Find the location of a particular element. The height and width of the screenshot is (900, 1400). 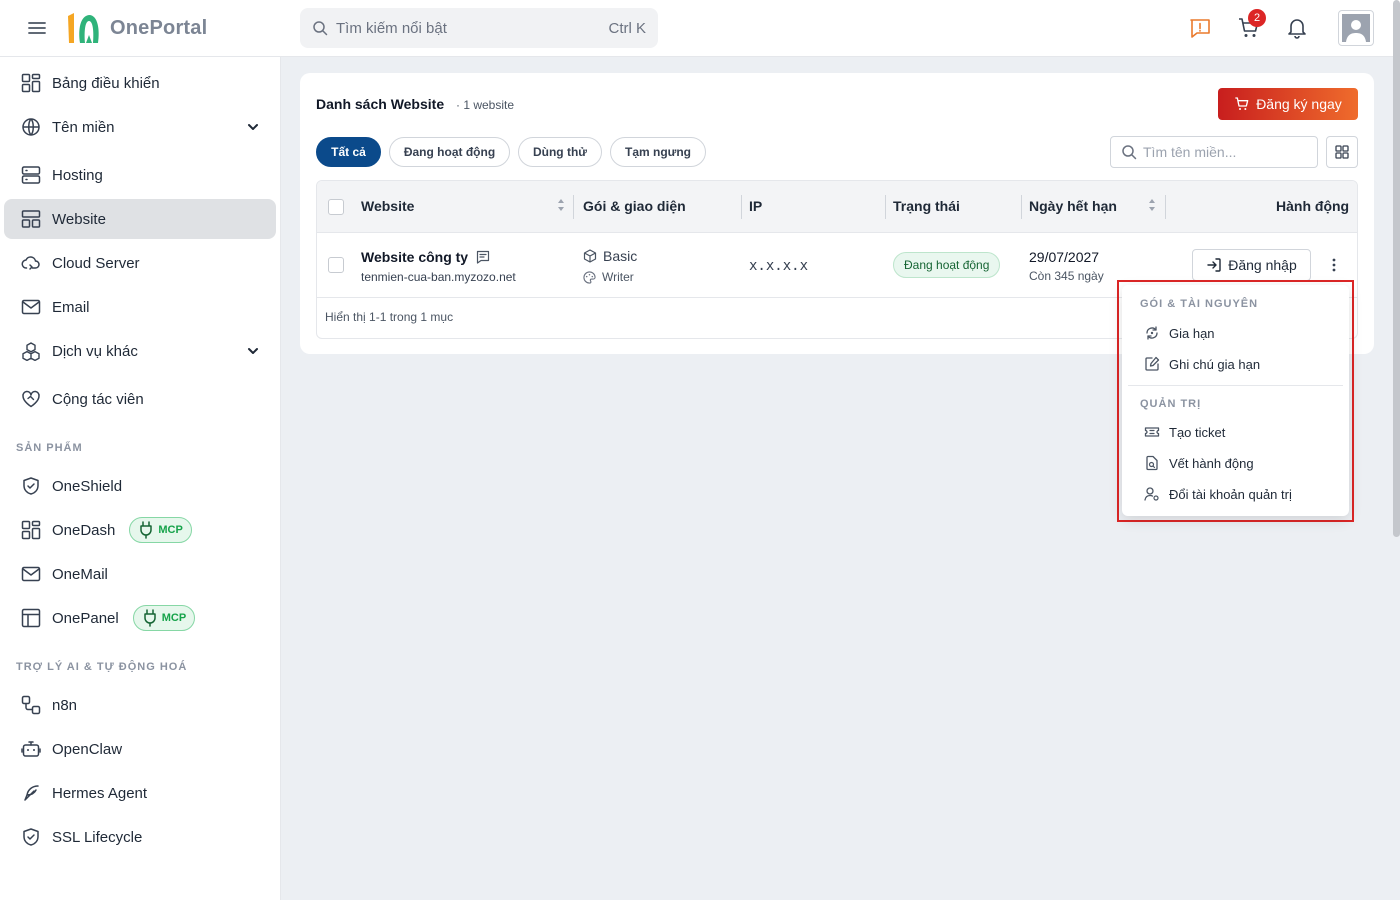

sidebar-item-onepanel: OnePanel MCP is located at coordinates (140, 618).